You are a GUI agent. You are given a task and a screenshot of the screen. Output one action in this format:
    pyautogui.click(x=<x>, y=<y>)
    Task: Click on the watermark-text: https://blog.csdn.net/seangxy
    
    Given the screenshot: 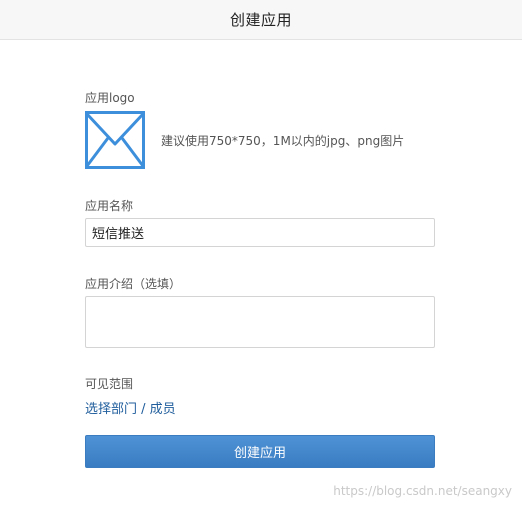 What is the action you would take?
    pyautogui.click(x=422, y=491)
    